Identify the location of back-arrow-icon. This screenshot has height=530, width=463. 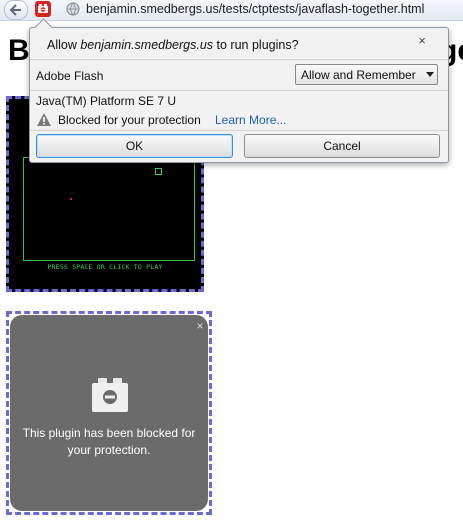
(15, 10).